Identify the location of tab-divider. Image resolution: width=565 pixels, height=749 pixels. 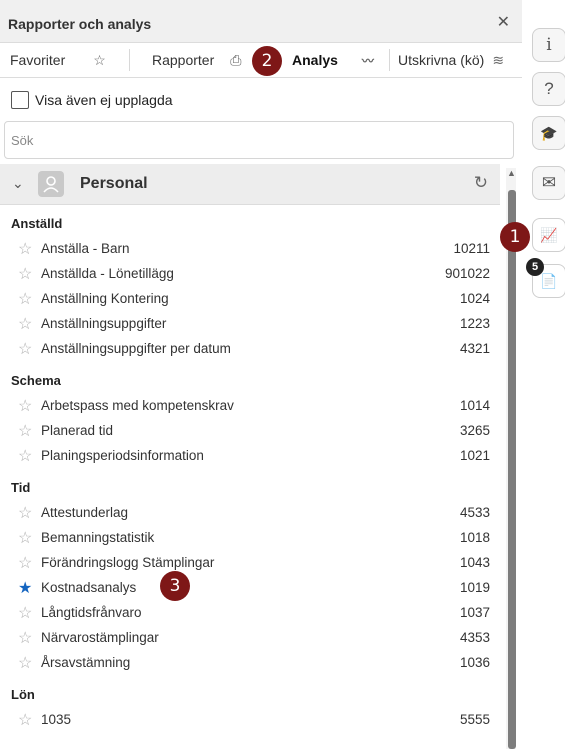
(129, 60).